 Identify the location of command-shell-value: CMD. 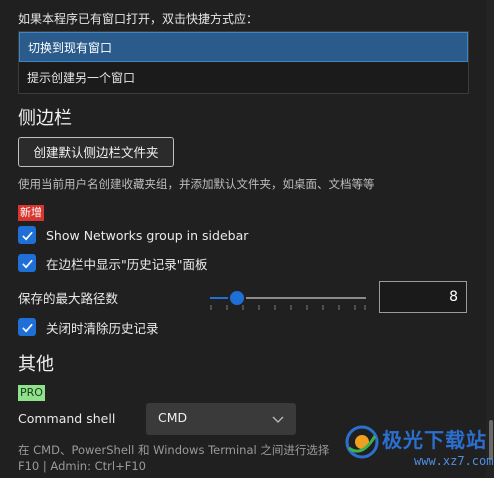
(173, 417).